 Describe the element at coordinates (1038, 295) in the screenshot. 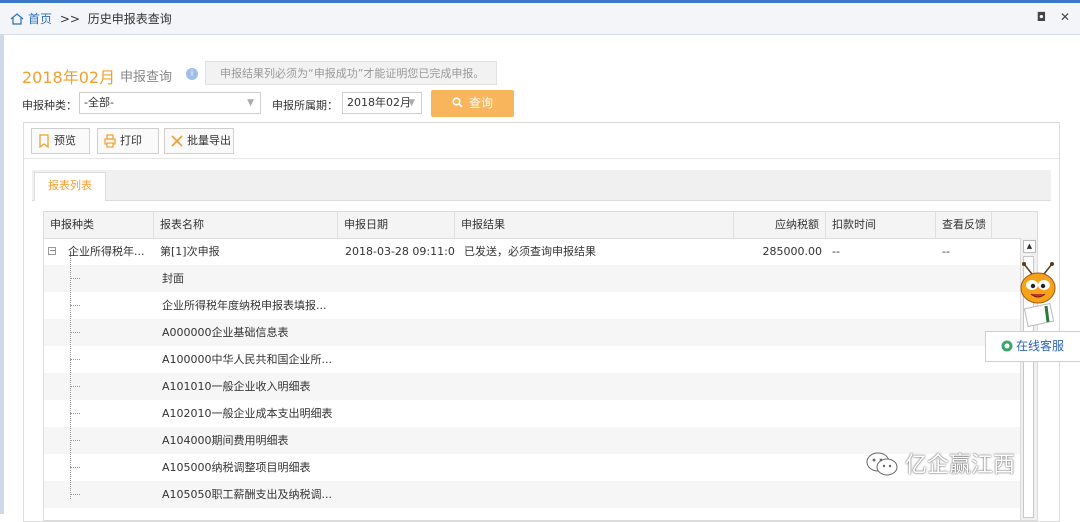

I see `mascot-ant-icon` at that location.